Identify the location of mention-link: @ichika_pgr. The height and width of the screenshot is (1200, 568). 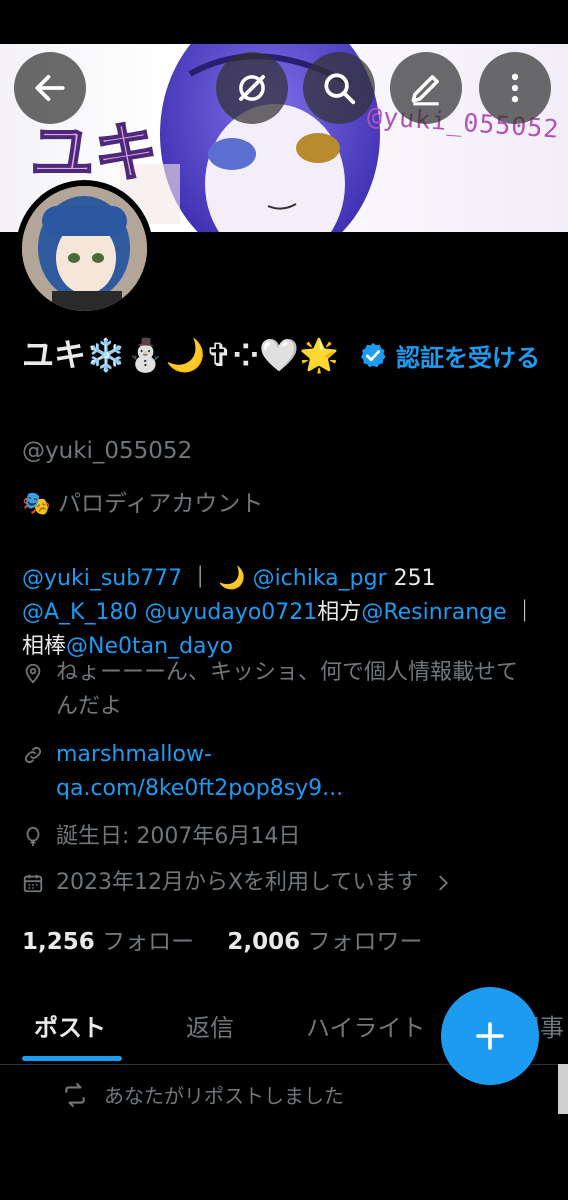
(320, 578).